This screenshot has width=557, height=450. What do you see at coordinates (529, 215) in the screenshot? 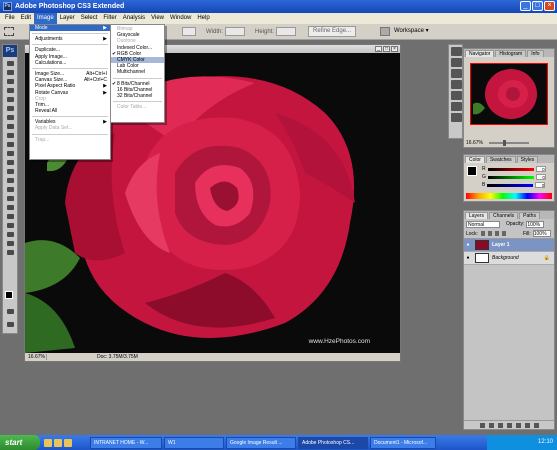
I see `tab-paths: Paths` at bounding box center [529, 215].